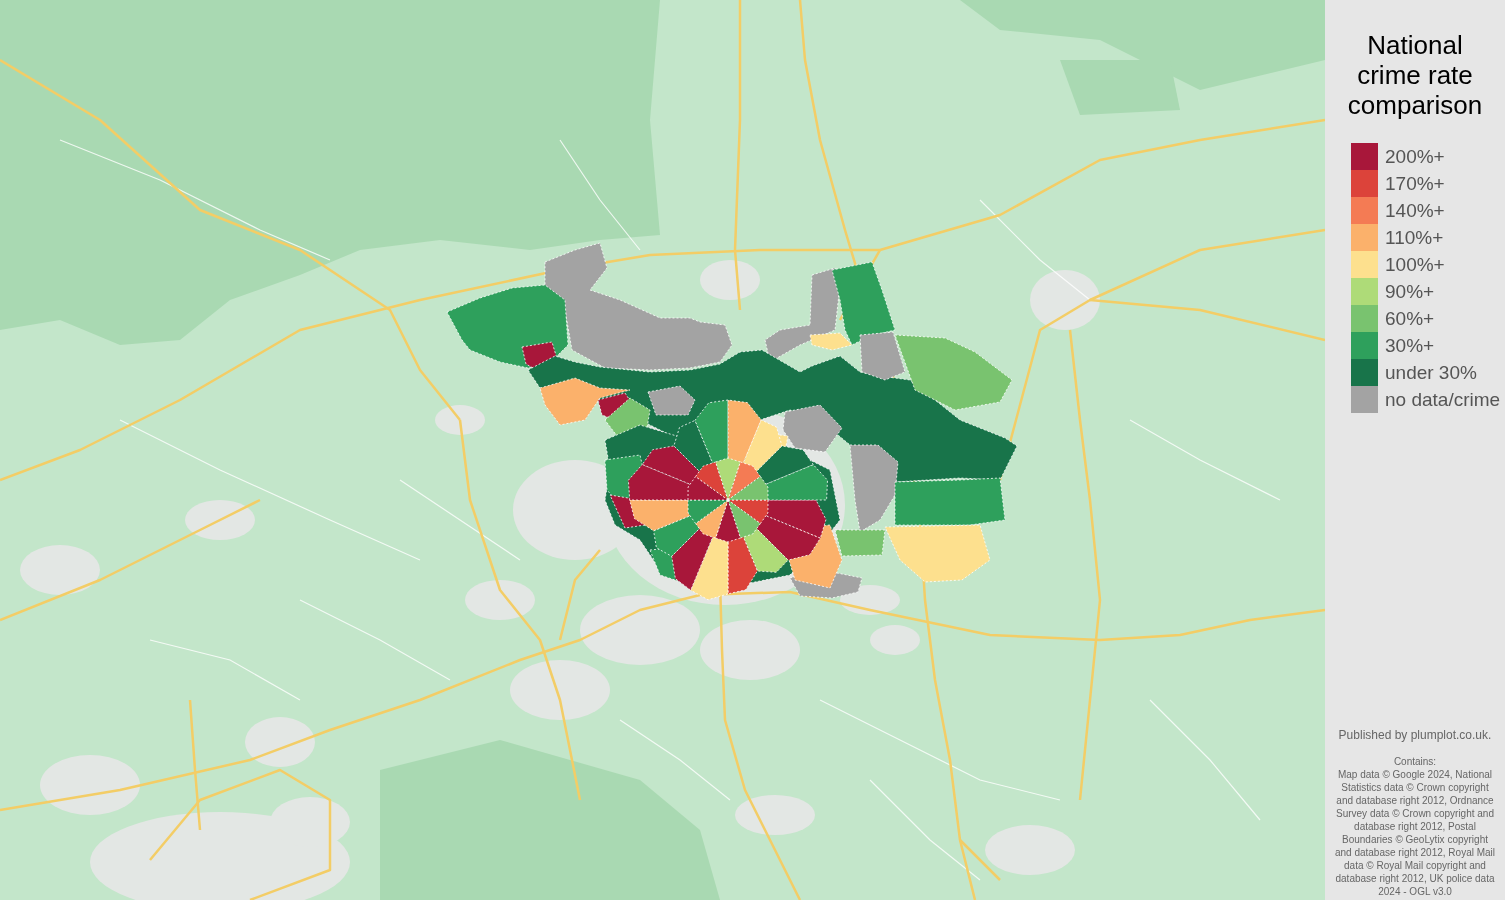 The width and height of the screenshot is (1505, 900). What do you see at coordinates (1410, 345) in the screenshot?
I see `legend-label: 30%+` at bounding box center [1410, 345].